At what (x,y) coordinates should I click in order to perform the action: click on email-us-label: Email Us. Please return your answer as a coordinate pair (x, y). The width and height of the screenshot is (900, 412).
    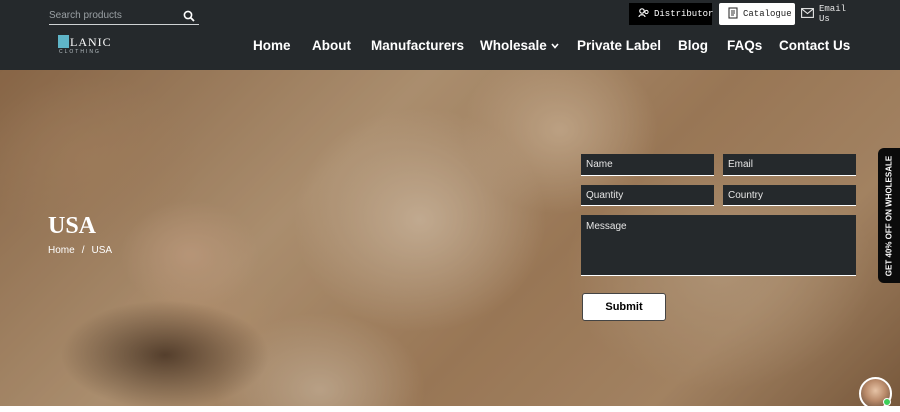
    Looking at the image, I should click on (833, 14).